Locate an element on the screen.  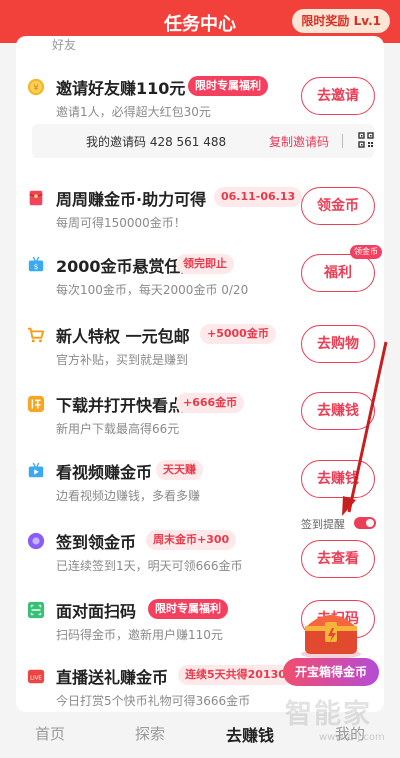
tab-explore: 探索 is located at coordinates (150, 733).